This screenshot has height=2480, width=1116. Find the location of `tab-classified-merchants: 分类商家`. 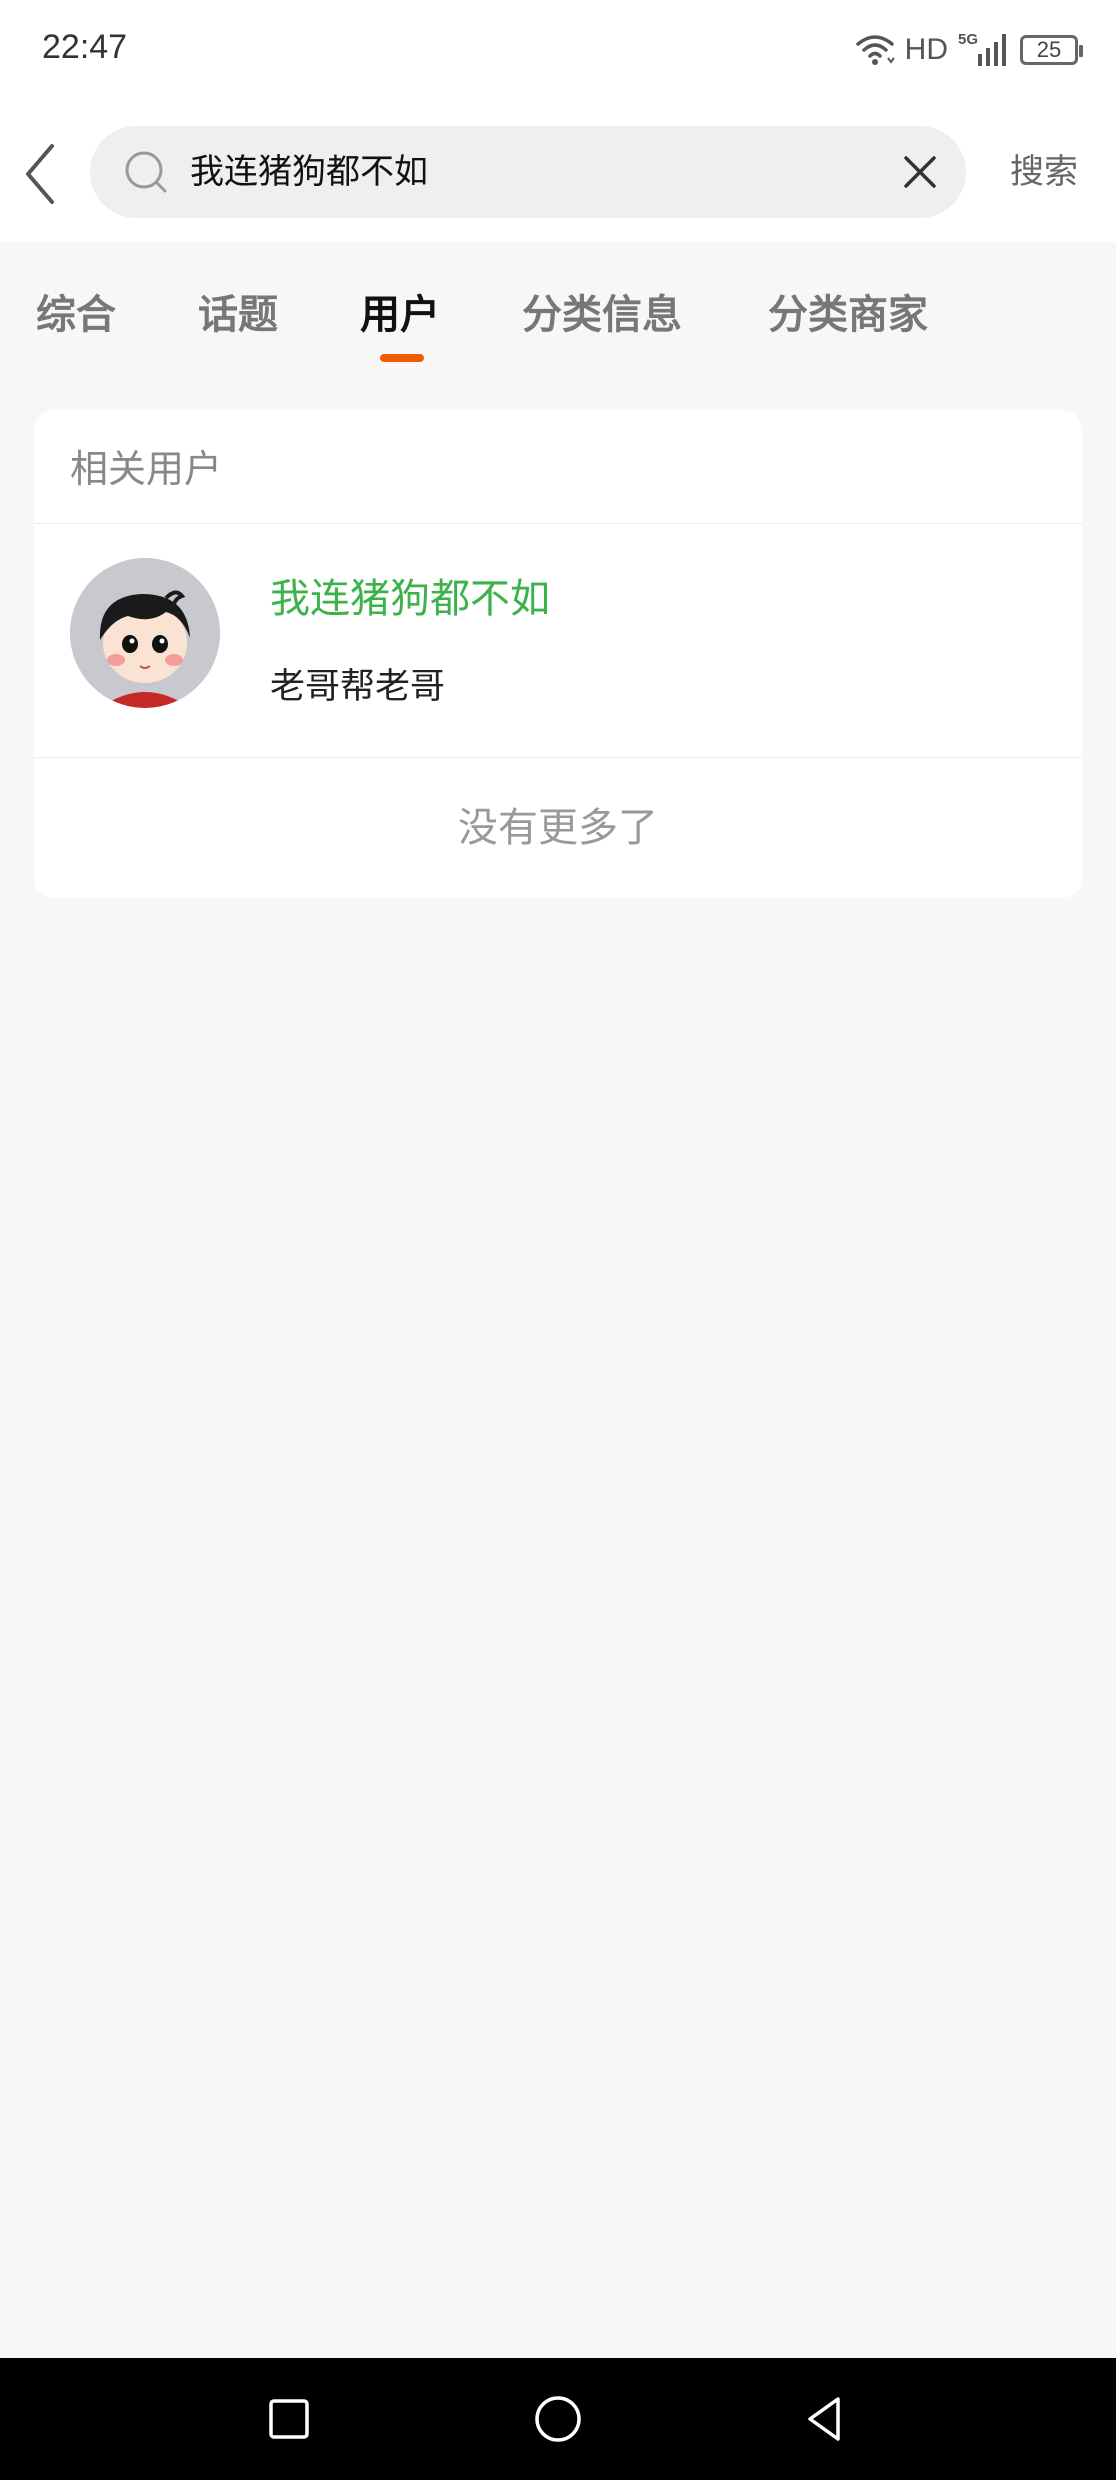

tab-classified-merchants: 分类商家 is located at coordinates (848, 311).